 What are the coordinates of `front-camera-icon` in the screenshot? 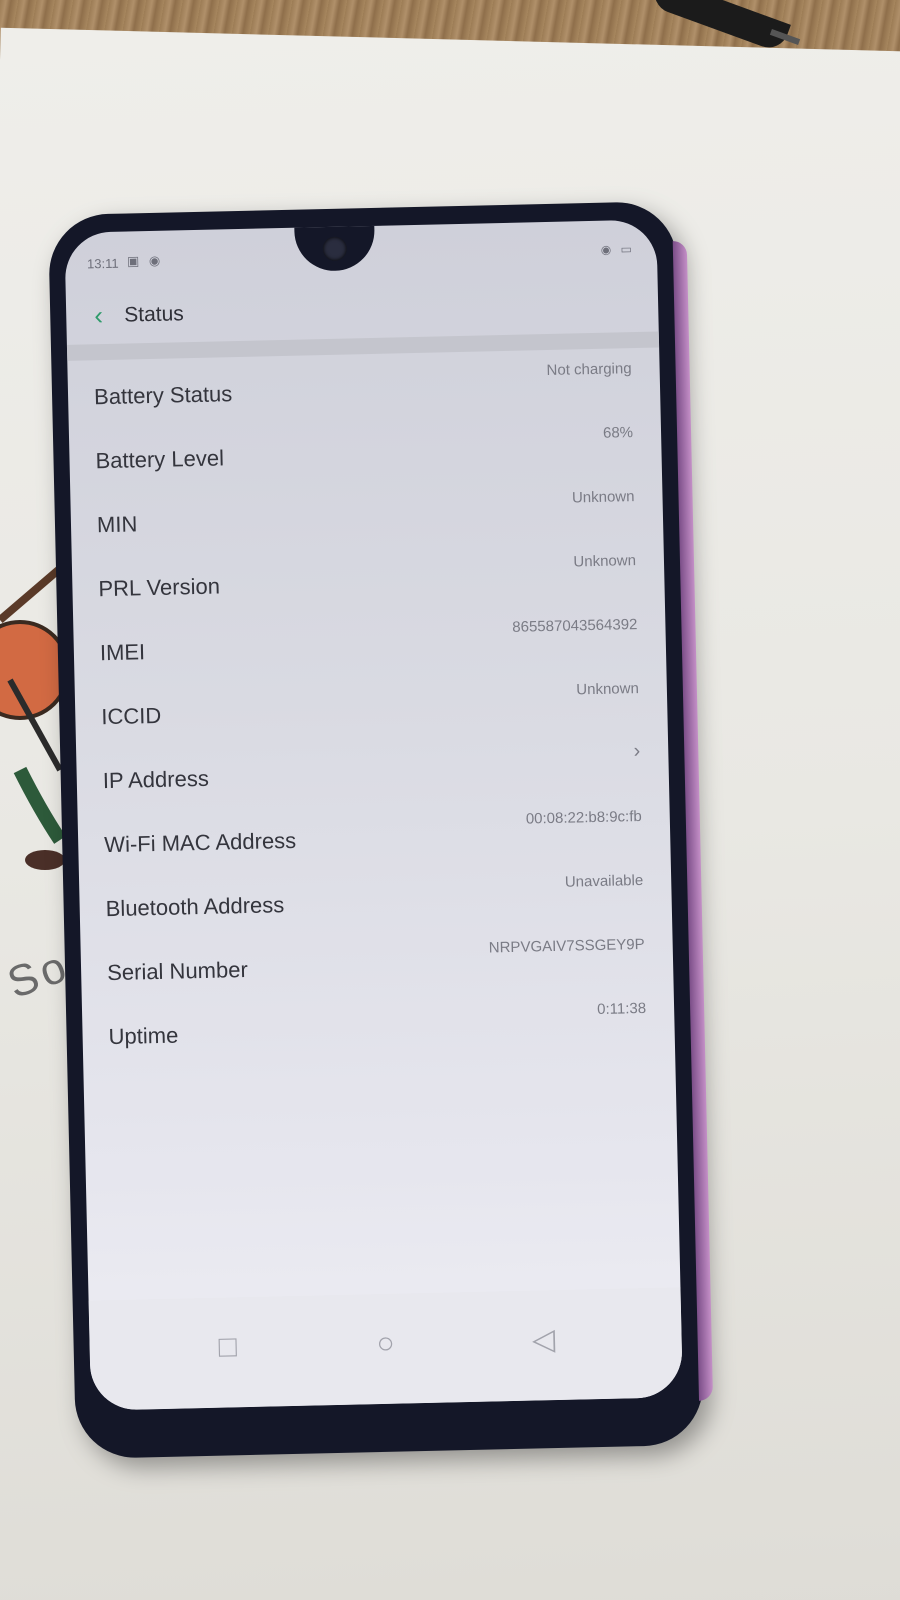 It's located at (335, 249).